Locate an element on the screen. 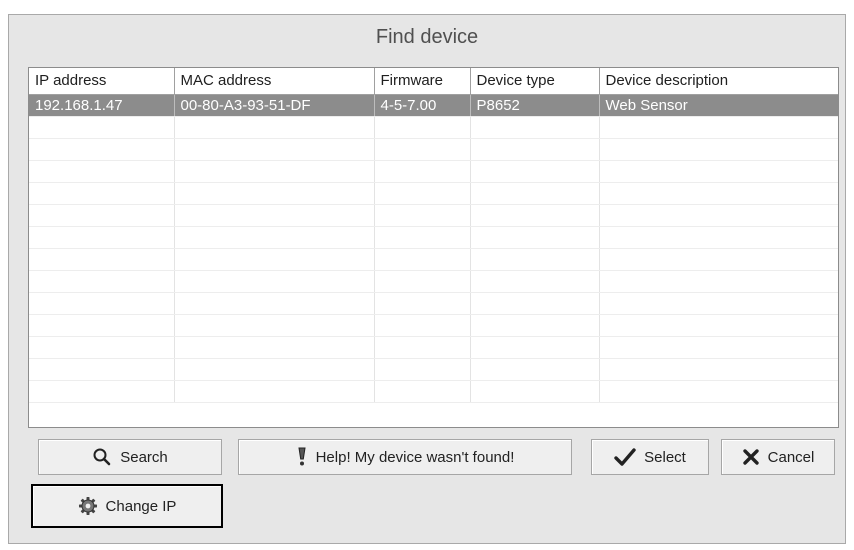  column-header-device-type: Device type is located at coordinates (535, 81).